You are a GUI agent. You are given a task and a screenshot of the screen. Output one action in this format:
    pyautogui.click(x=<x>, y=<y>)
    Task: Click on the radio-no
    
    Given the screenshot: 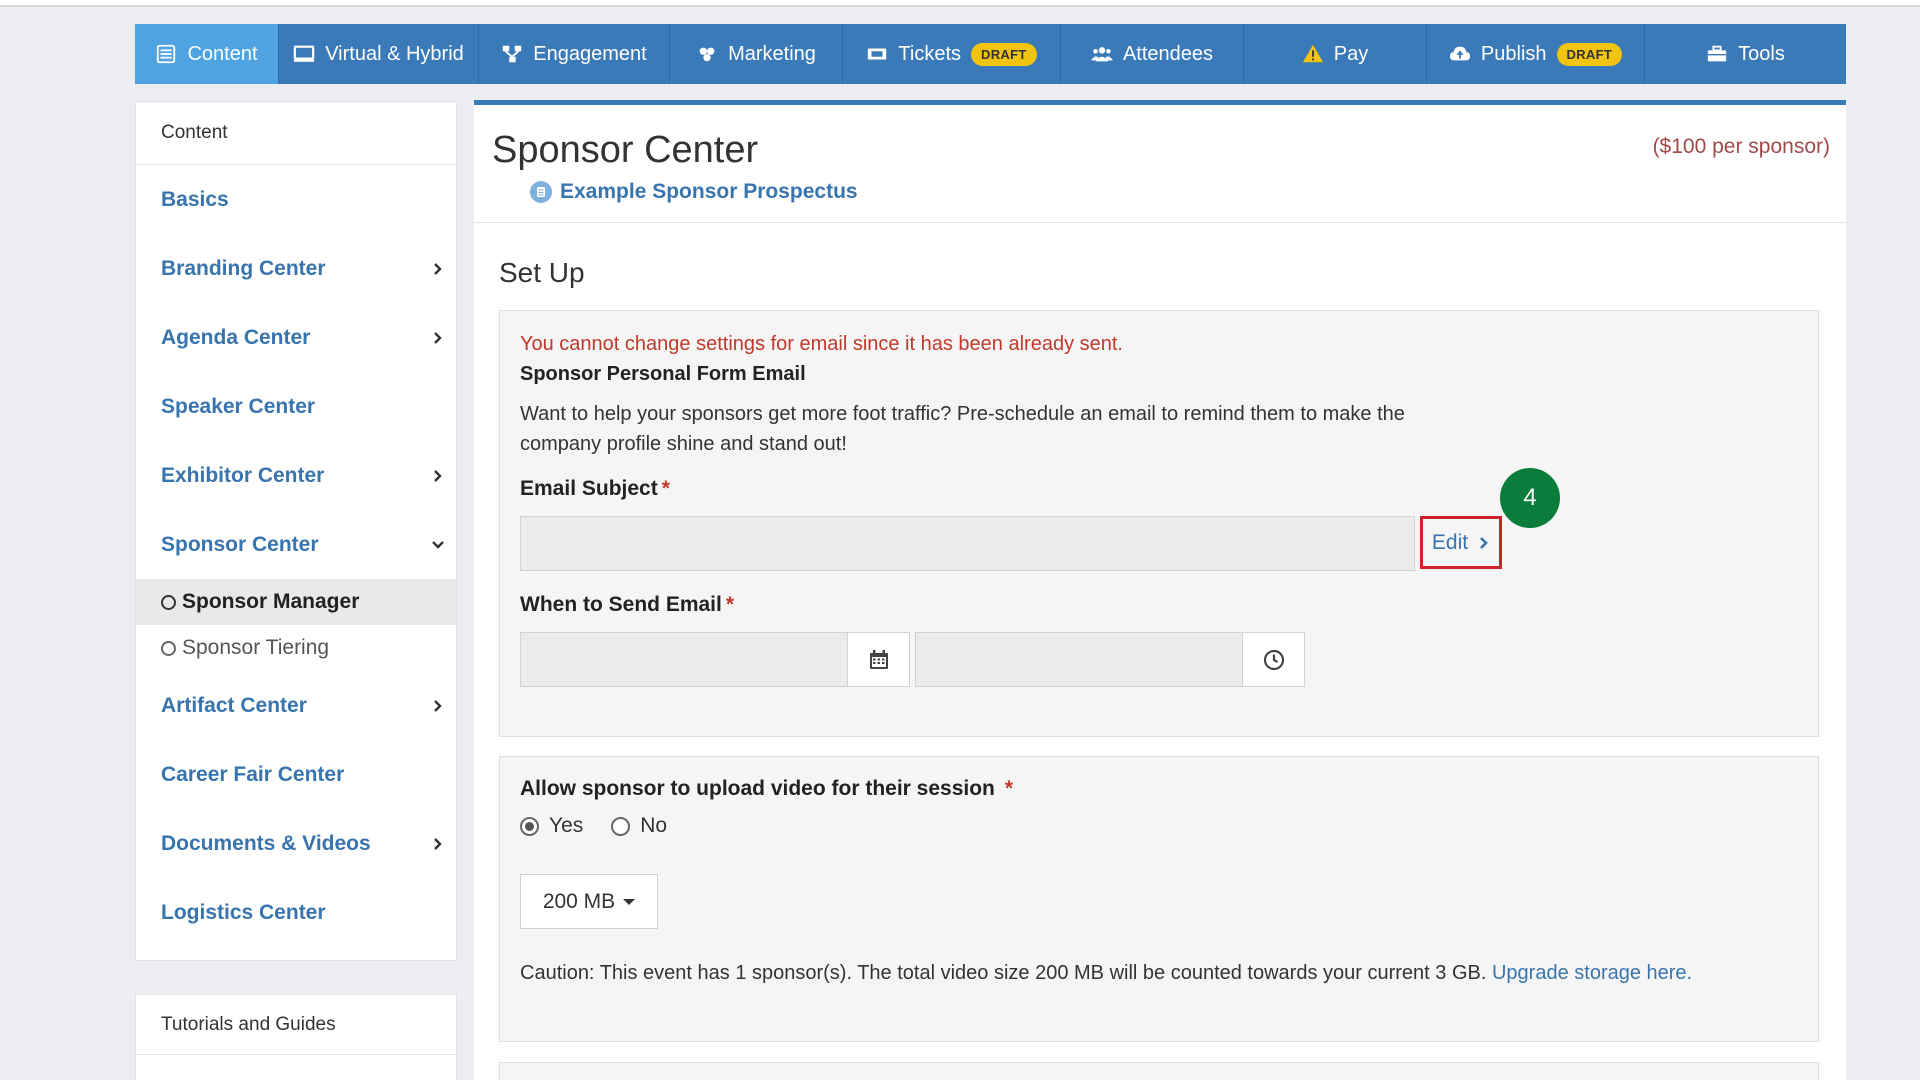 What is the action you would take?
    pyautogui.click(x=621, y=826)
    